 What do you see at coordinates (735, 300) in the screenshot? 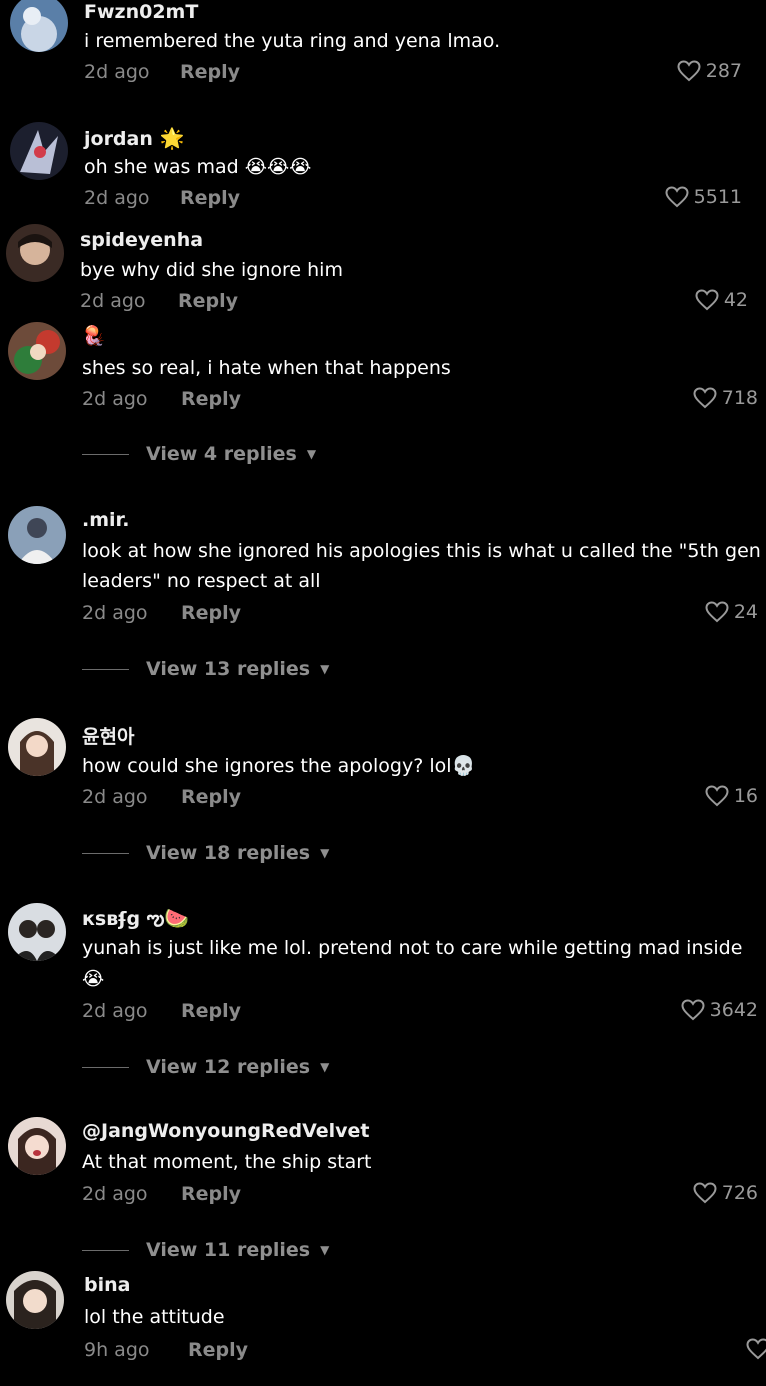
I see `like-count: 42` at bounding box center [735, 300].